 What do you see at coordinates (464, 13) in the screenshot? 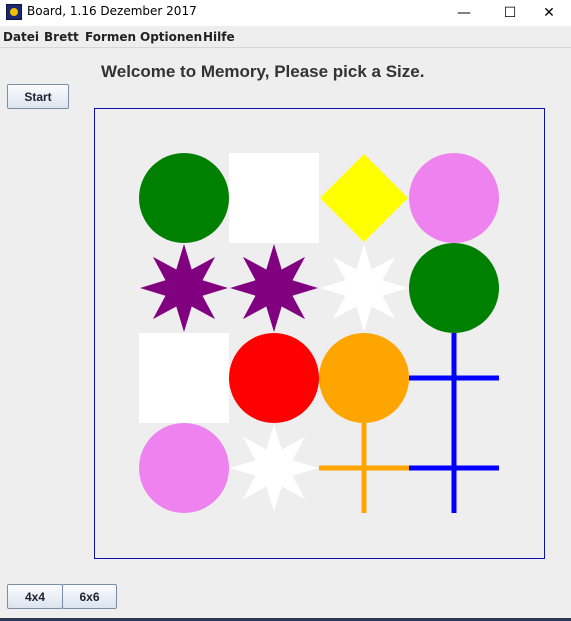
I see `minimize-button: —` at bounding box center [464, 13].